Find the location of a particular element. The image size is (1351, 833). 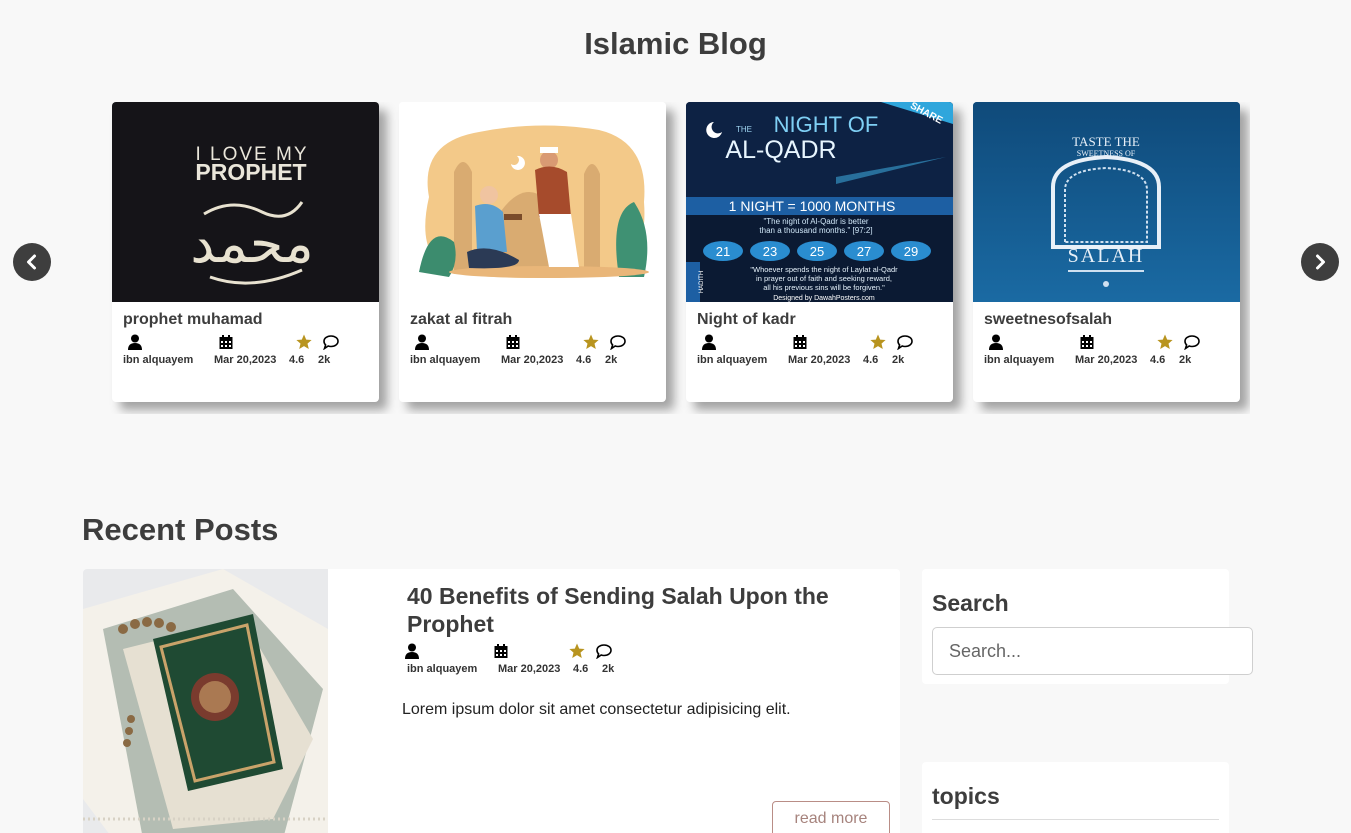

image-caption: Designed by DawahPosters.com is located at coordinates (824, 298).